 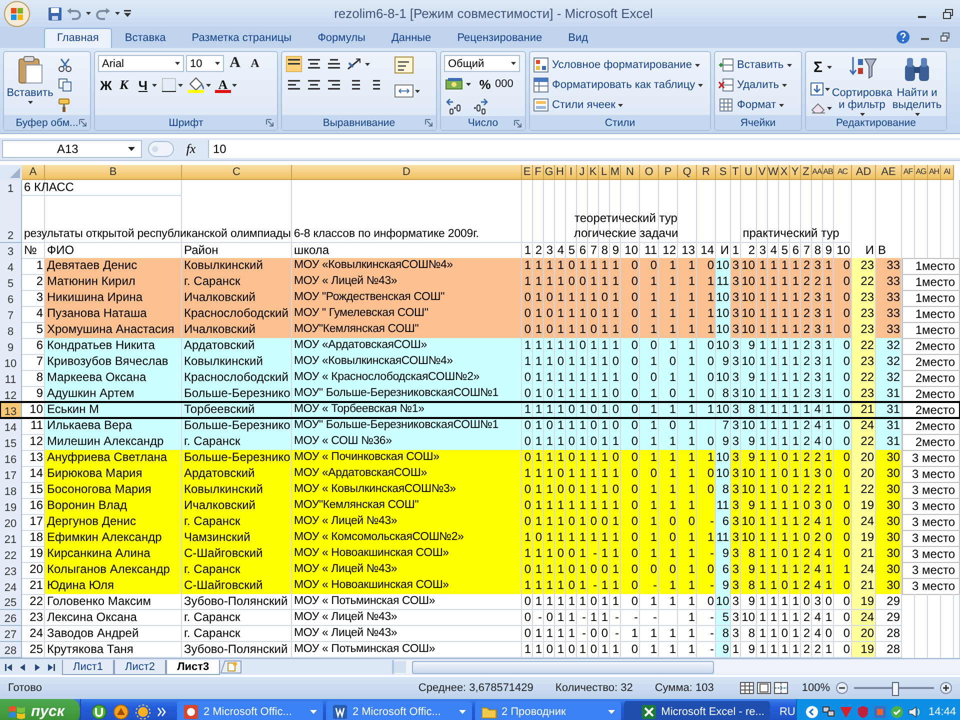 What do you see at coordinates (947, 172) in the screenshot?
I see `column-header: AI` at bounding box center [947, 172].